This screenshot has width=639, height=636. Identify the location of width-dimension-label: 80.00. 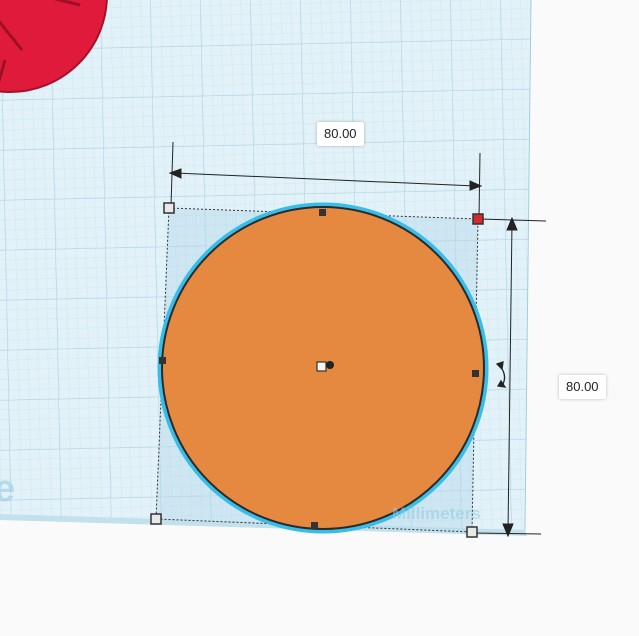
(340, 134).